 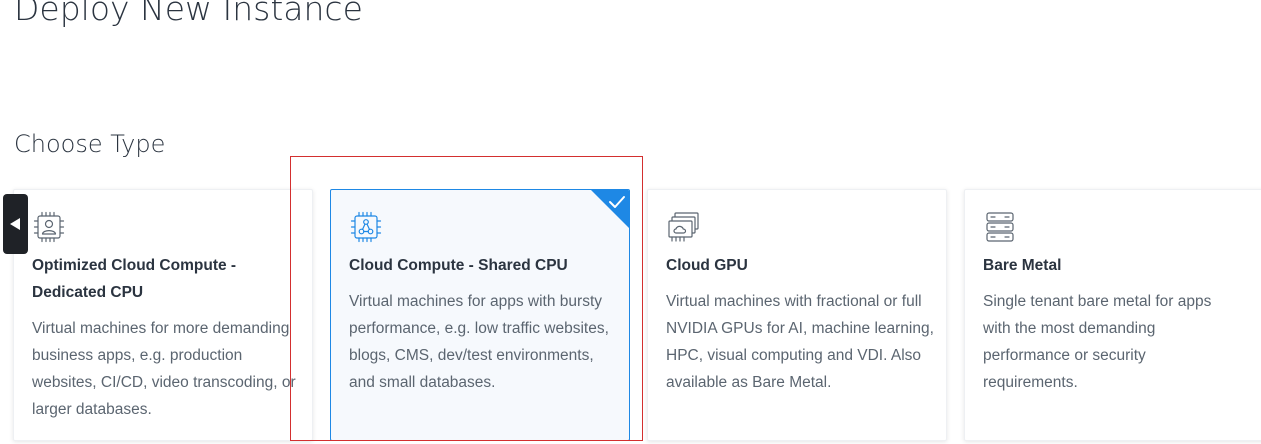 What do you see at coordinates (366, 227) in the screenshot?
I see `cpu-network-icon` at bounding box center [366, 227].